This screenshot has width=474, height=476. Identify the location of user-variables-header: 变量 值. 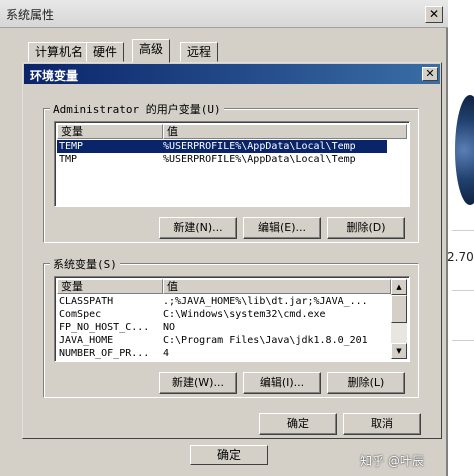
(232, 131).